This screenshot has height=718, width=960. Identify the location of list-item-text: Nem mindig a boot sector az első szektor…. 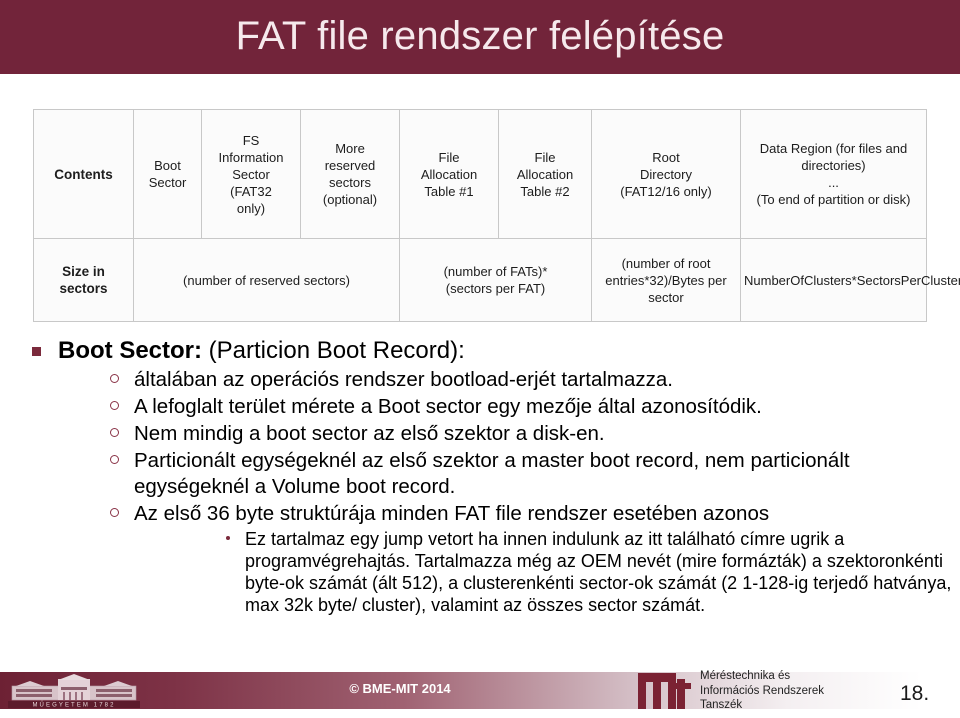
(369, 433).